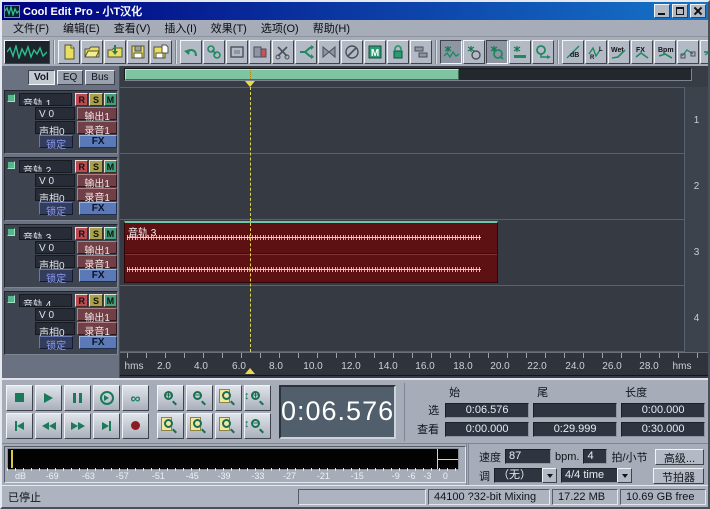 Image resolution: width=710 pixels, height=509 pixels. What do you see at coordinates (283, 51) in the screenshot?
I see `cut-button` at bounding box center [283, 51].